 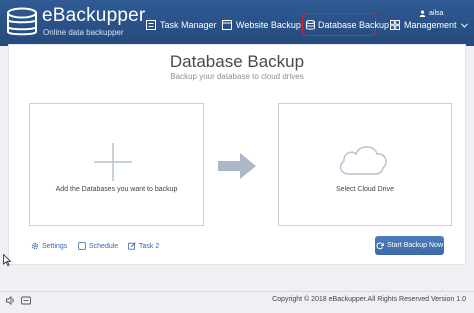 I want to click on grid-icon, so click(x=395, y=25).